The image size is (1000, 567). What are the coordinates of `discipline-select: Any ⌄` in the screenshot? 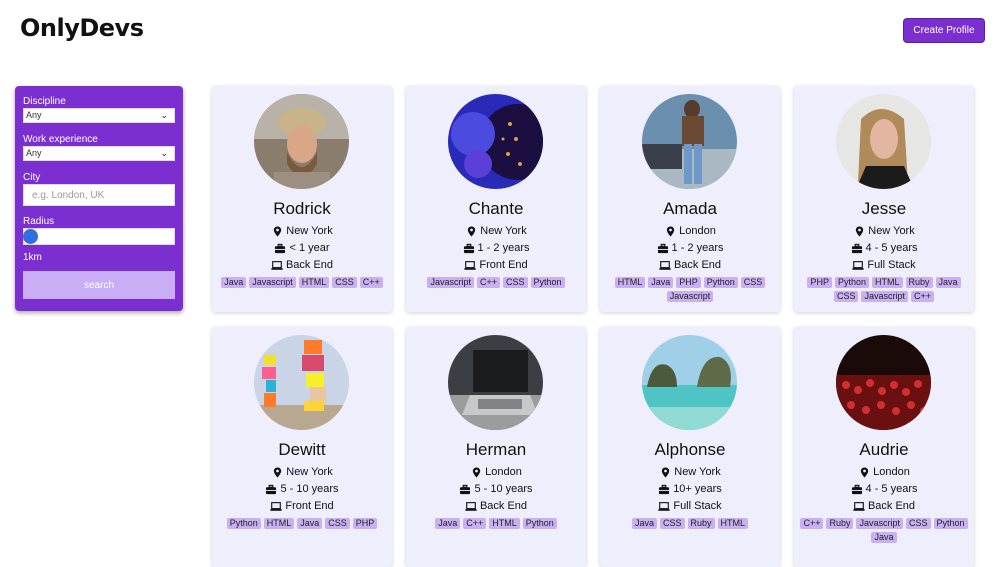 It's located at (99, 115).